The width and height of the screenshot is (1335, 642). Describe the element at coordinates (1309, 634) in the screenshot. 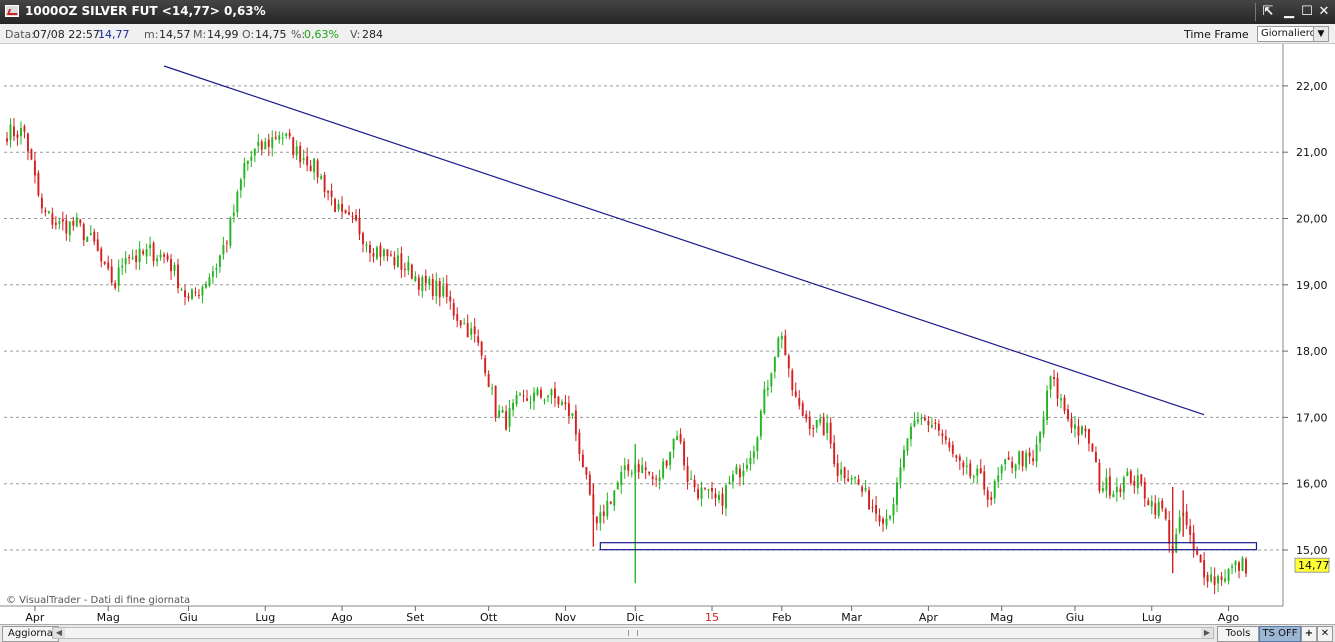

I see `add-button: +` at that location.